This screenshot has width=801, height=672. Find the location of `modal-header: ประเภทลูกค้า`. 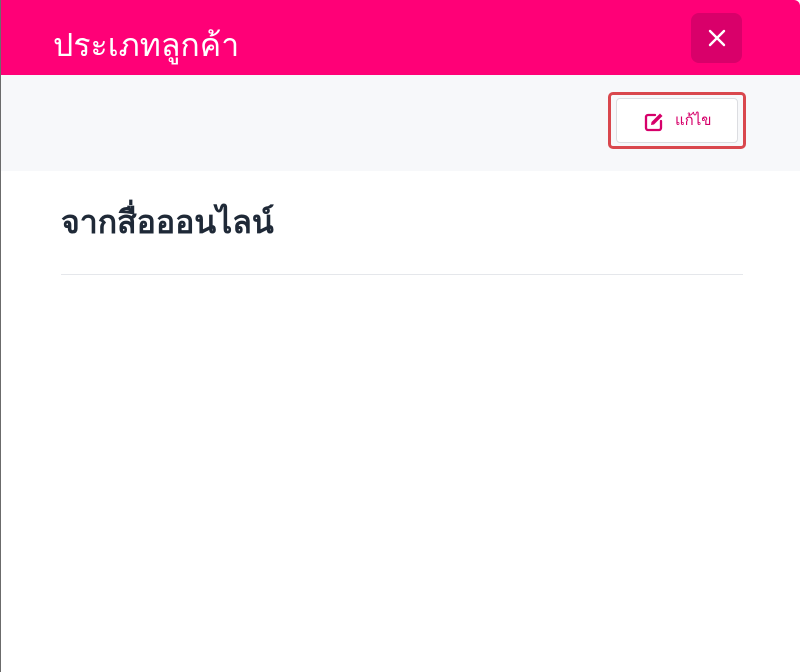

modal-header: ประเภทลูกค้า is located at coordinates (400, 37).